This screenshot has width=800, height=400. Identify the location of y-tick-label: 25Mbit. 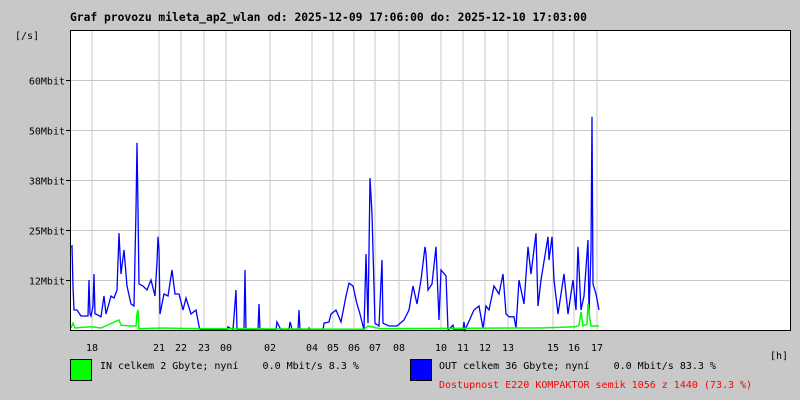
(47, 232).